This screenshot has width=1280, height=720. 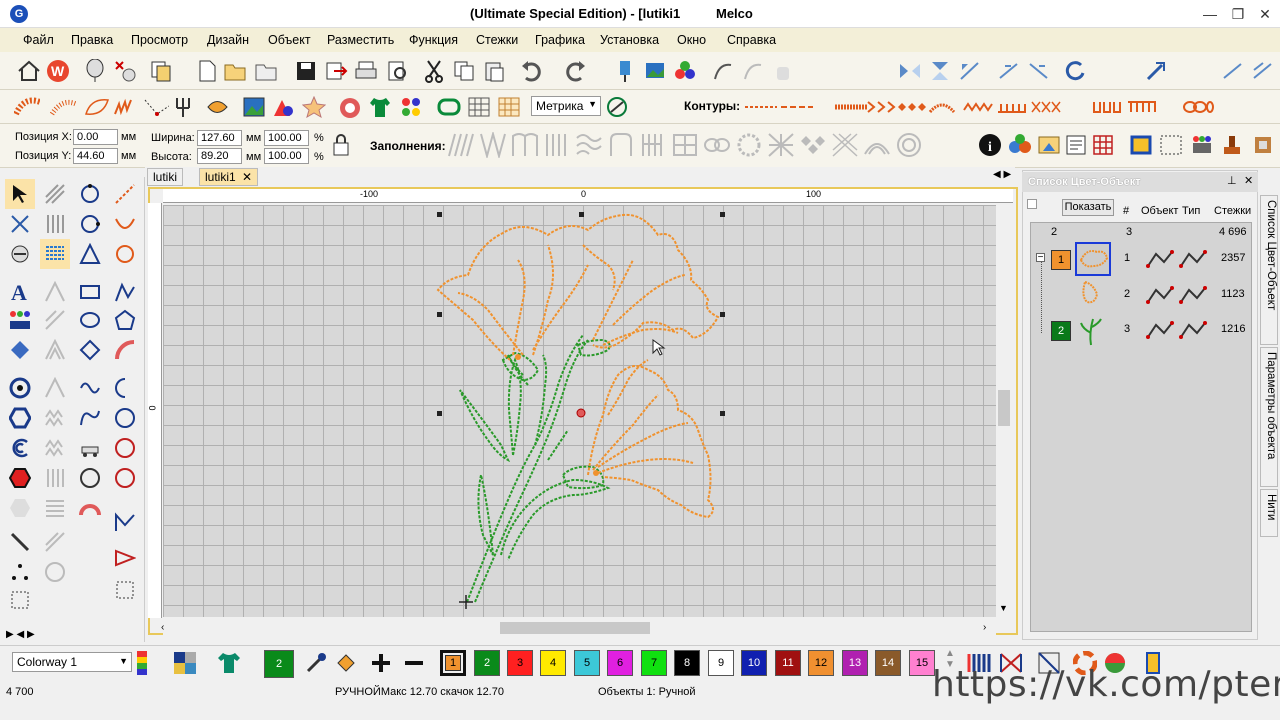 I want to click on pos-x-input, so click(x=95, y=137).